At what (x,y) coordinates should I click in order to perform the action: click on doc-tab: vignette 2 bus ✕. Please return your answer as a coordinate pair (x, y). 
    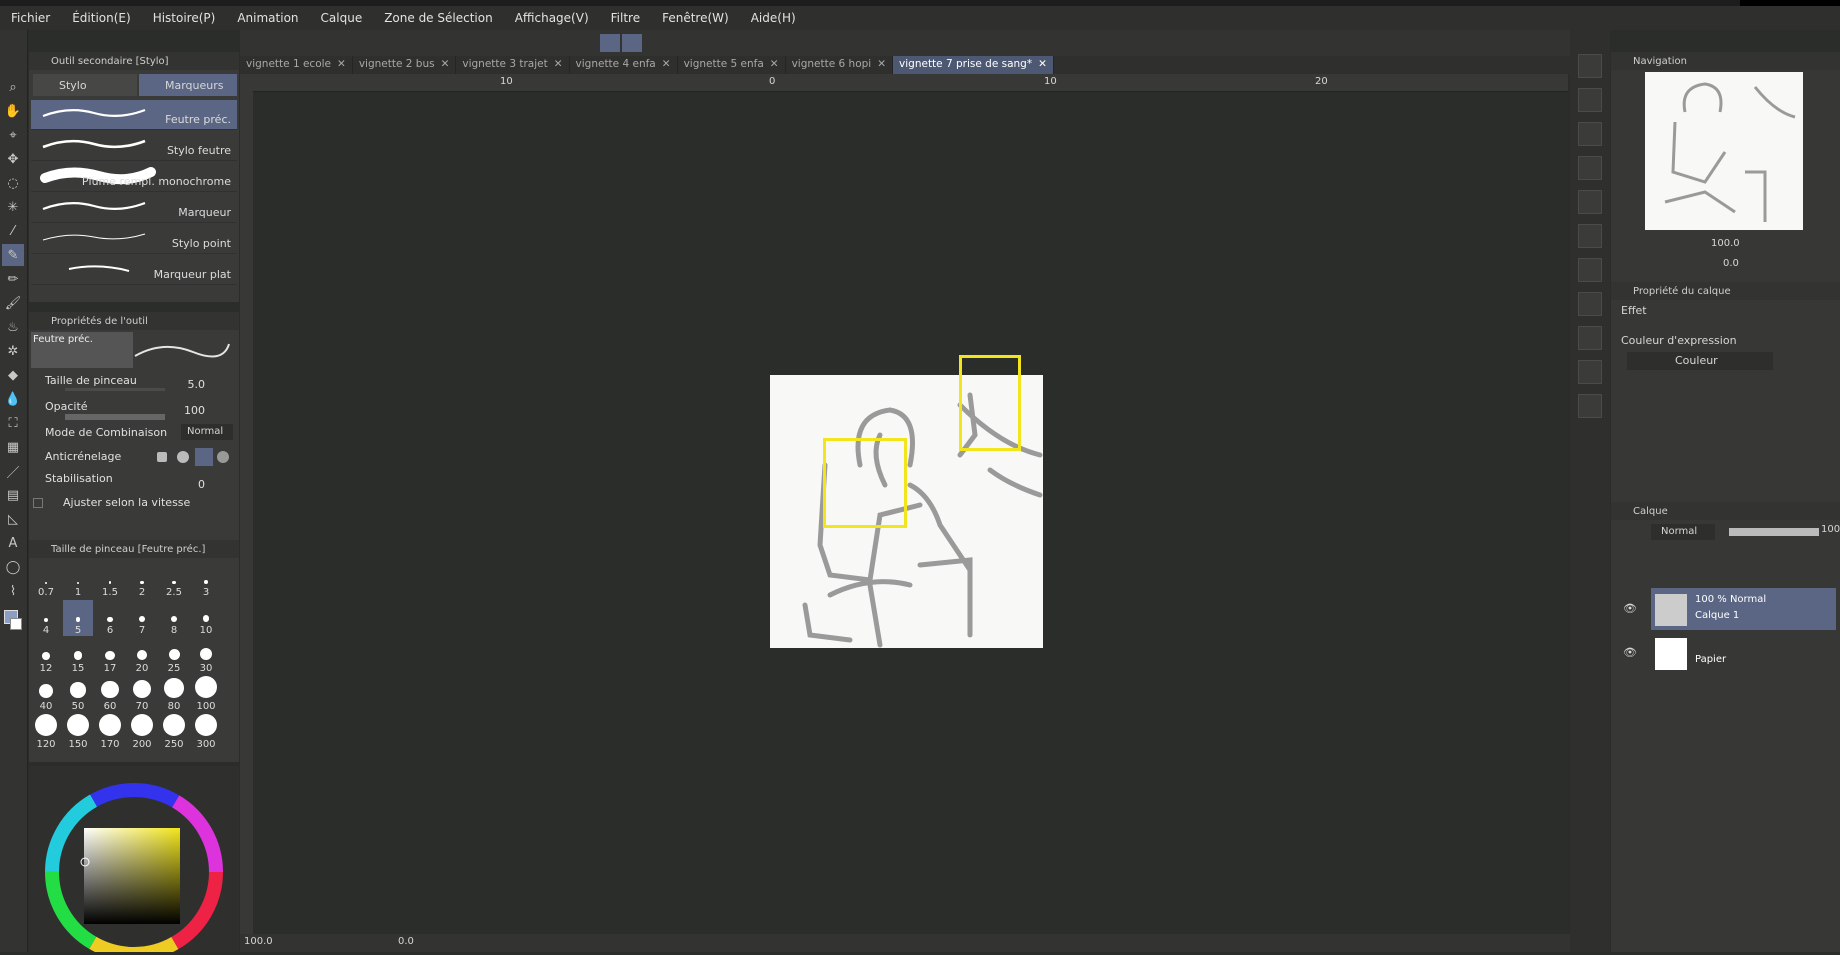
    Looking at the image, I should click on (405, 65).